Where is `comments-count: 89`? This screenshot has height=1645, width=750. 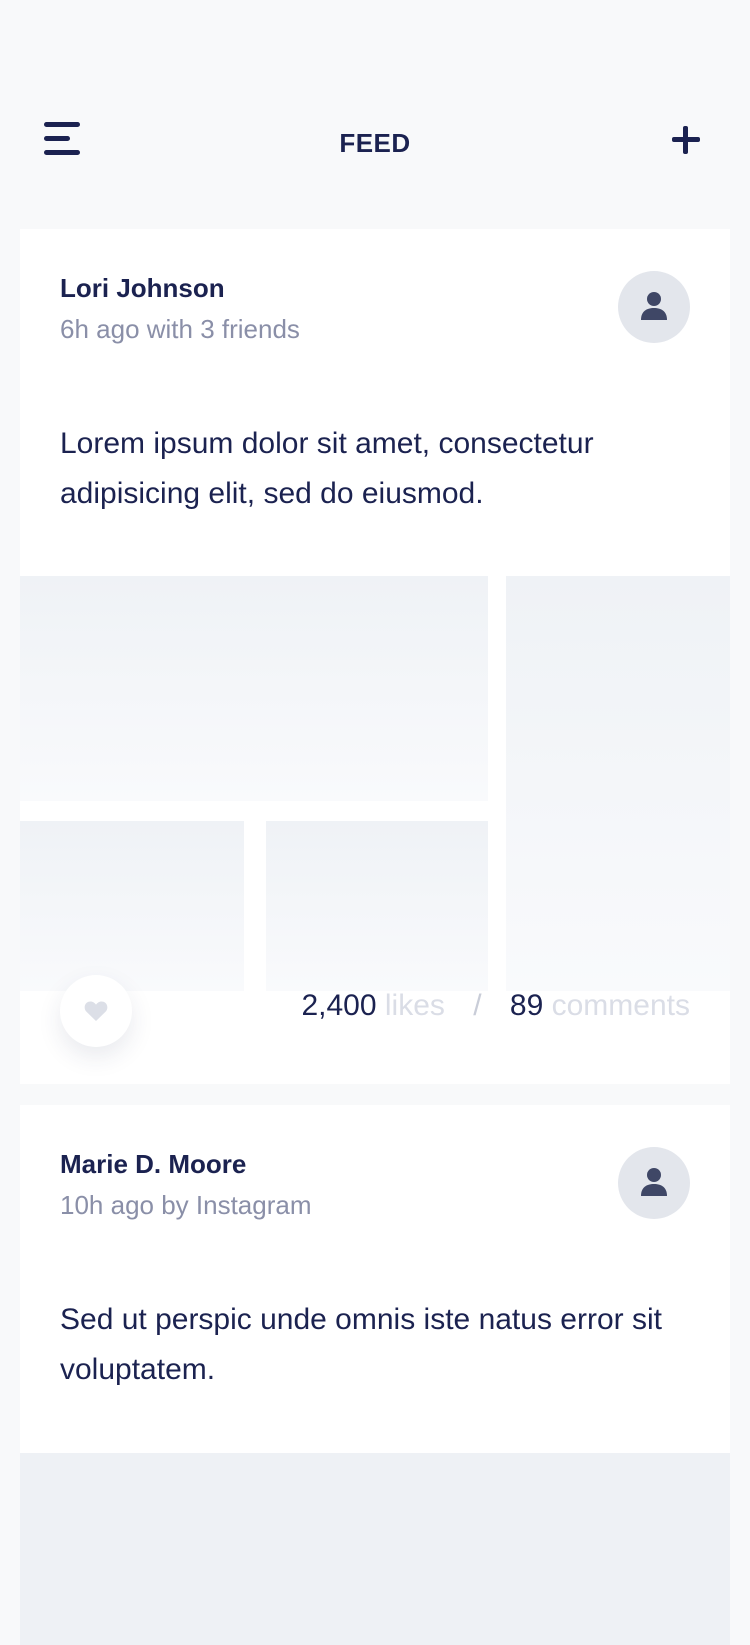
comments-count: 89 is located at coordinates (526, 1005).